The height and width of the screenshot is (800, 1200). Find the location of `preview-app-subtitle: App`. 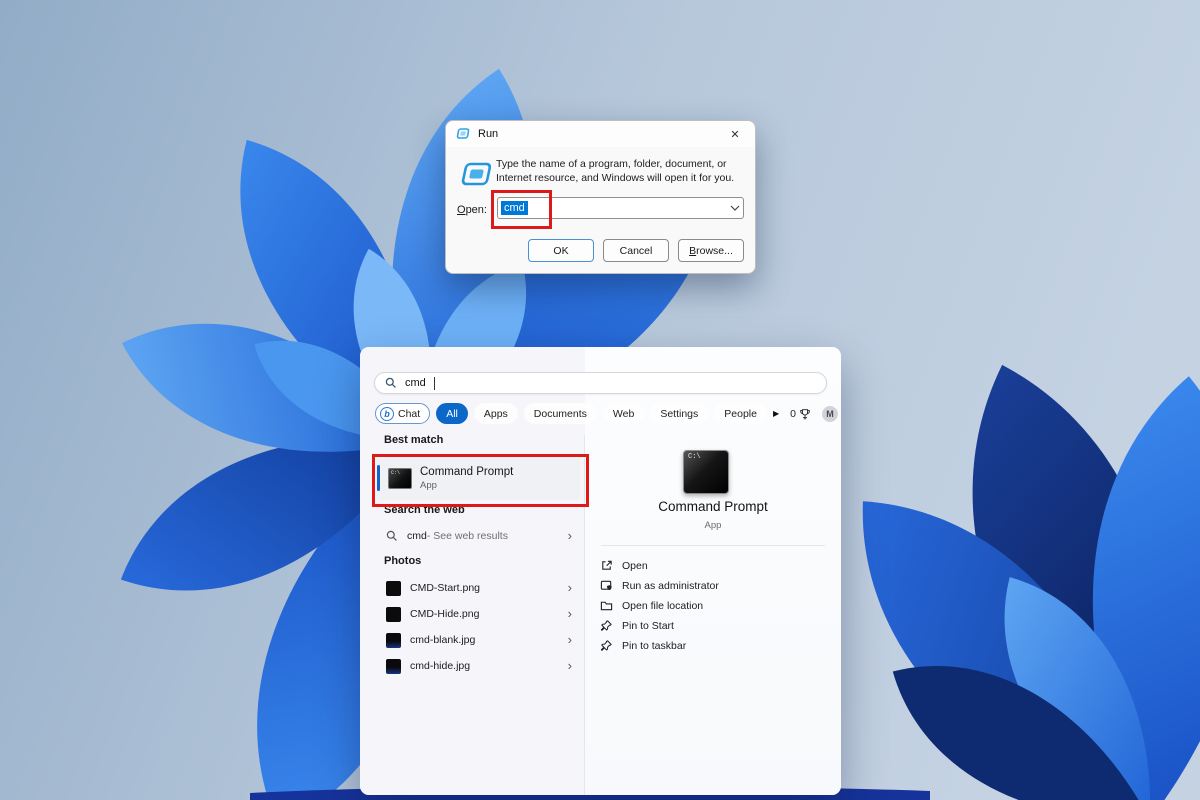

preview-app-subtitle: App is located at coordinates (713, 525).